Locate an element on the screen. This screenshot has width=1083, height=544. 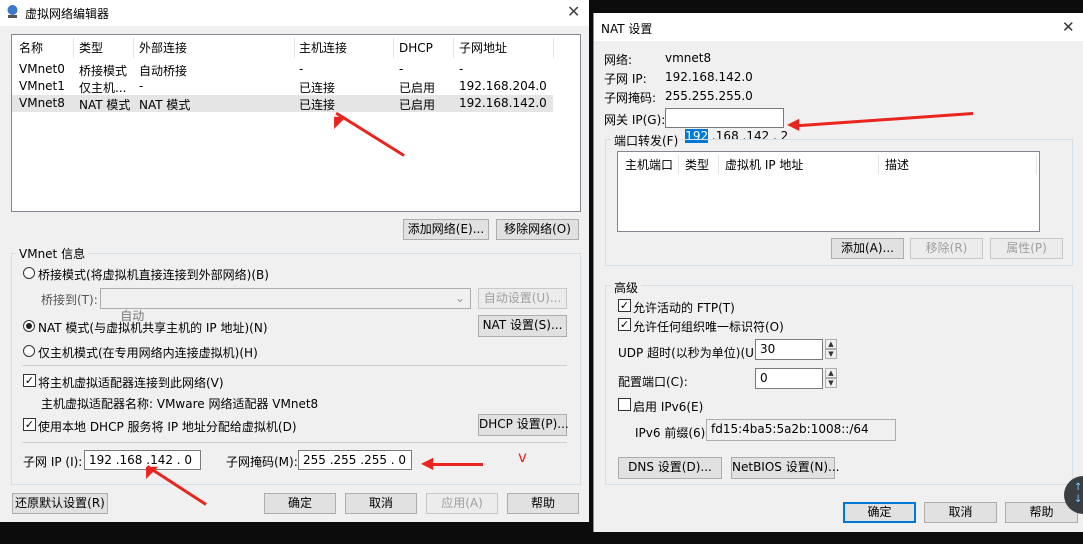
port-forward-title: 端口转发(F) is located at coordinates (646, 140).